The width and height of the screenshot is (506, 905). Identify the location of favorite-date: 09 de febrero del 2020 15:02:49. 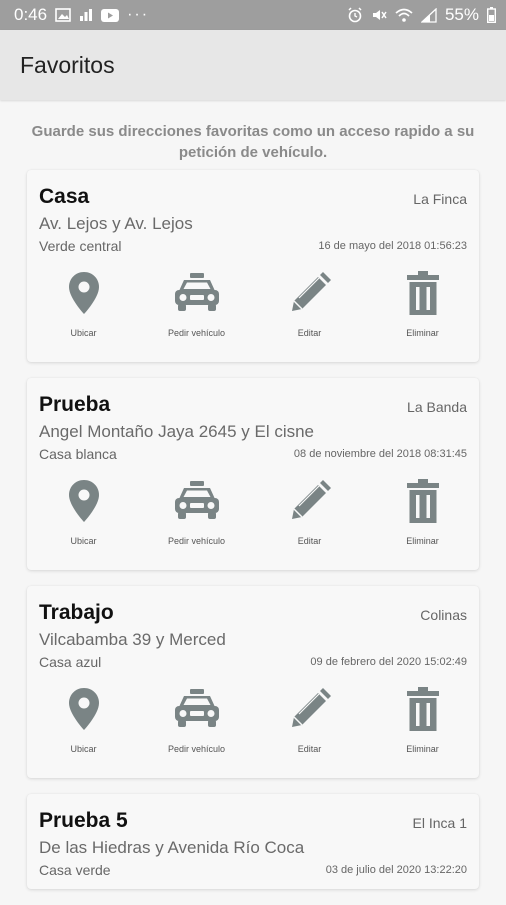
(388, 662).